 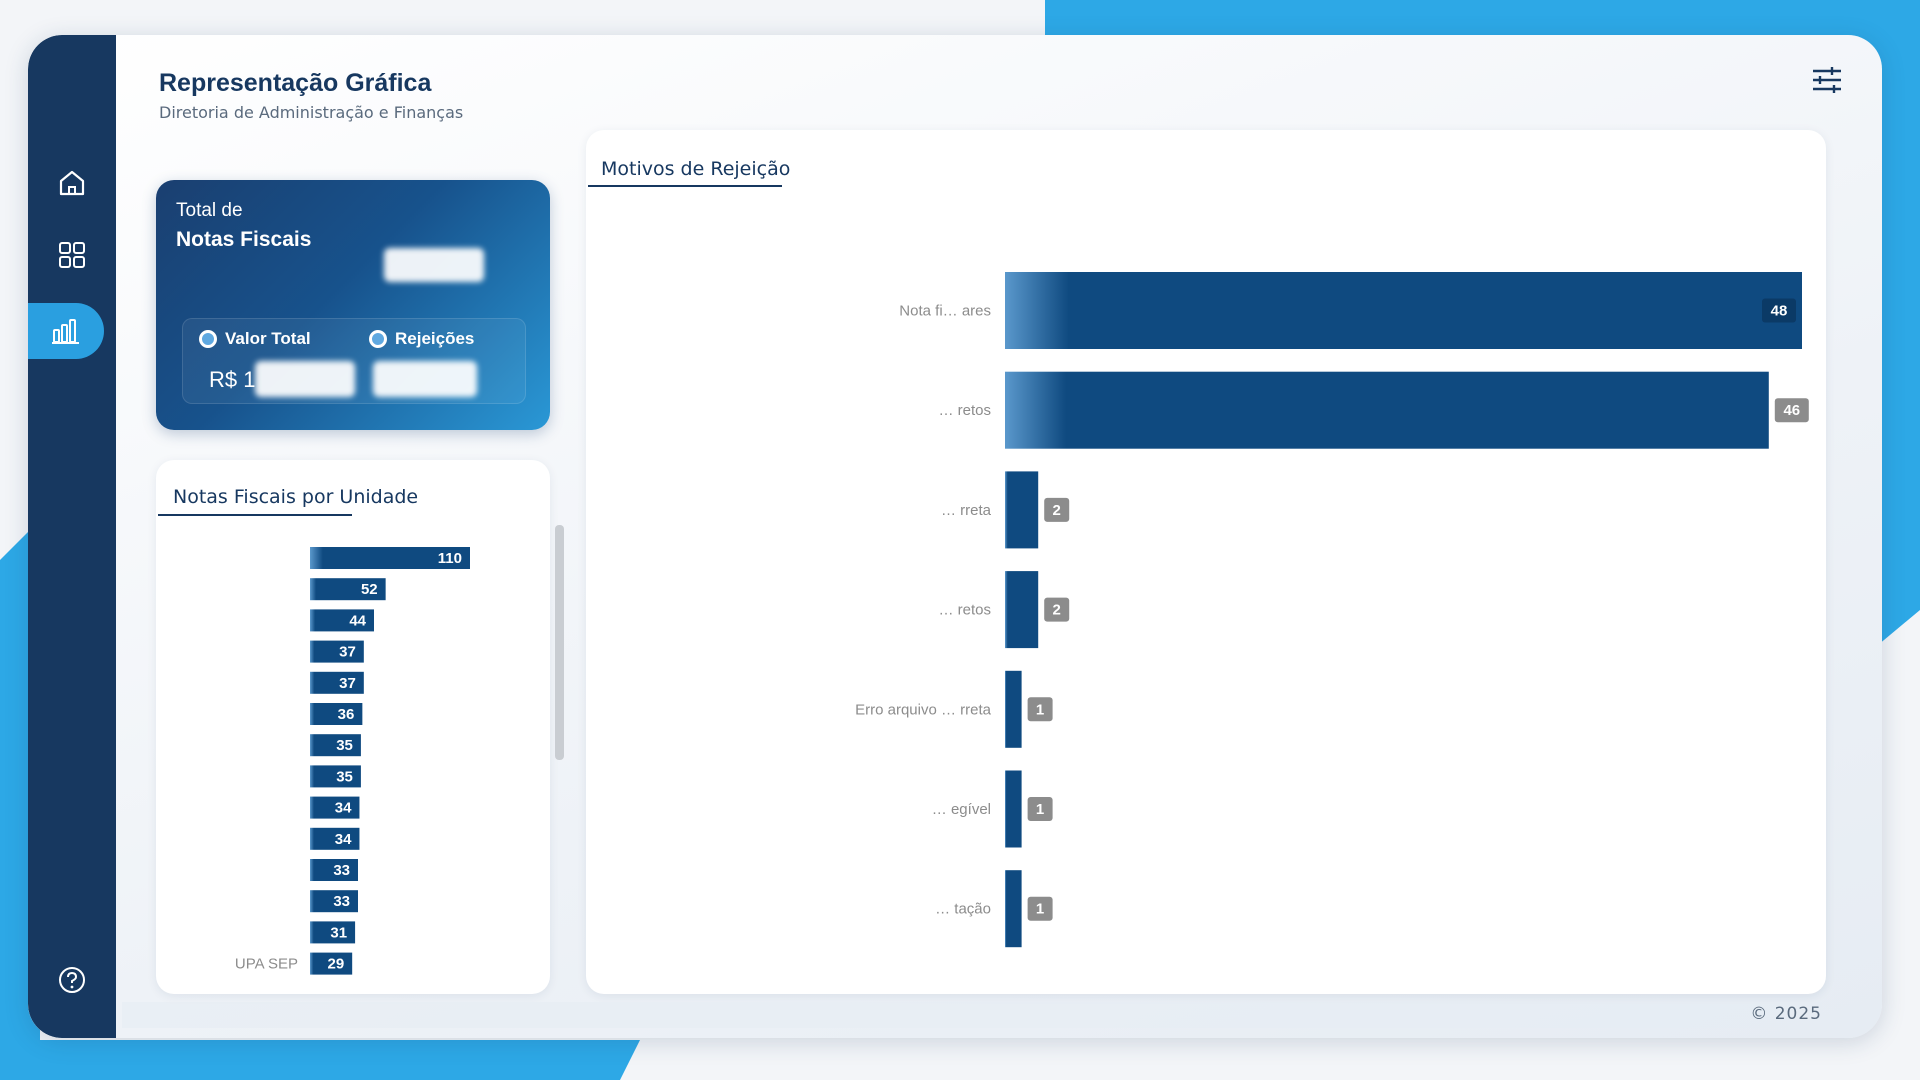 I want to click on valor-total-prefix: R$ 1, so click(x=232, y=379).